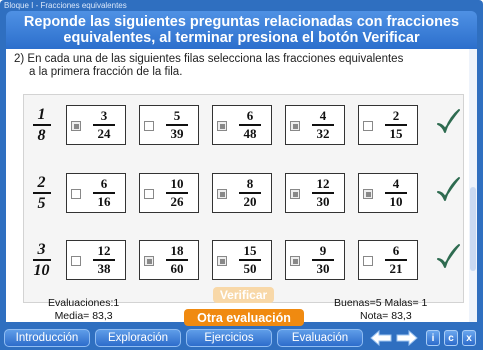 This screenshot has width=483, height=350. Describe the element at coordinates (250, 201) in the screenshot. I see `option-denominator: 20` at that location.